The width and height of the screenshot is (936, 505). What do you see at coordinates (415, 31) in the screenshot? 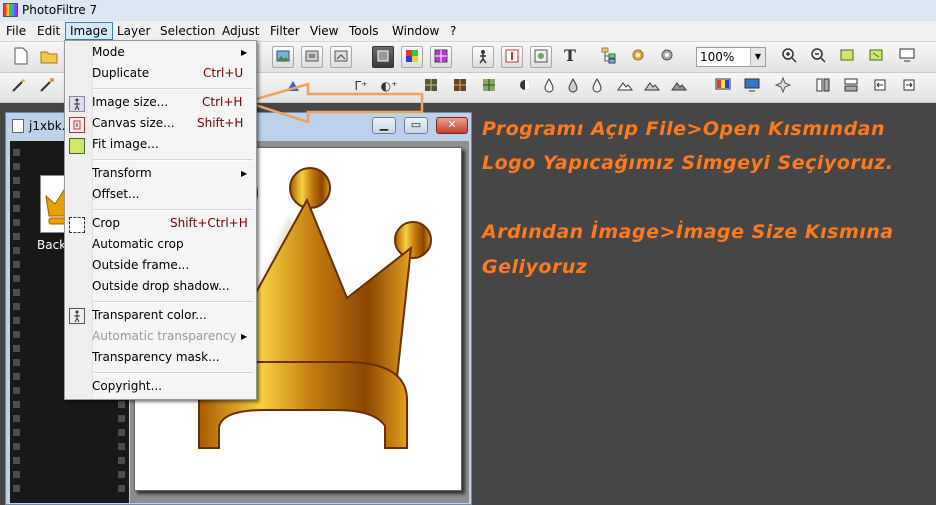
I see `menu-window: Window` at bounding box center [415, 31].